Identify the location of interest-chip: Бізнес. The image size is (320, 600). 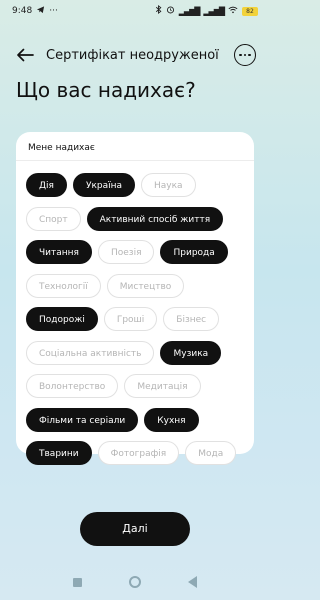
(191, 319).